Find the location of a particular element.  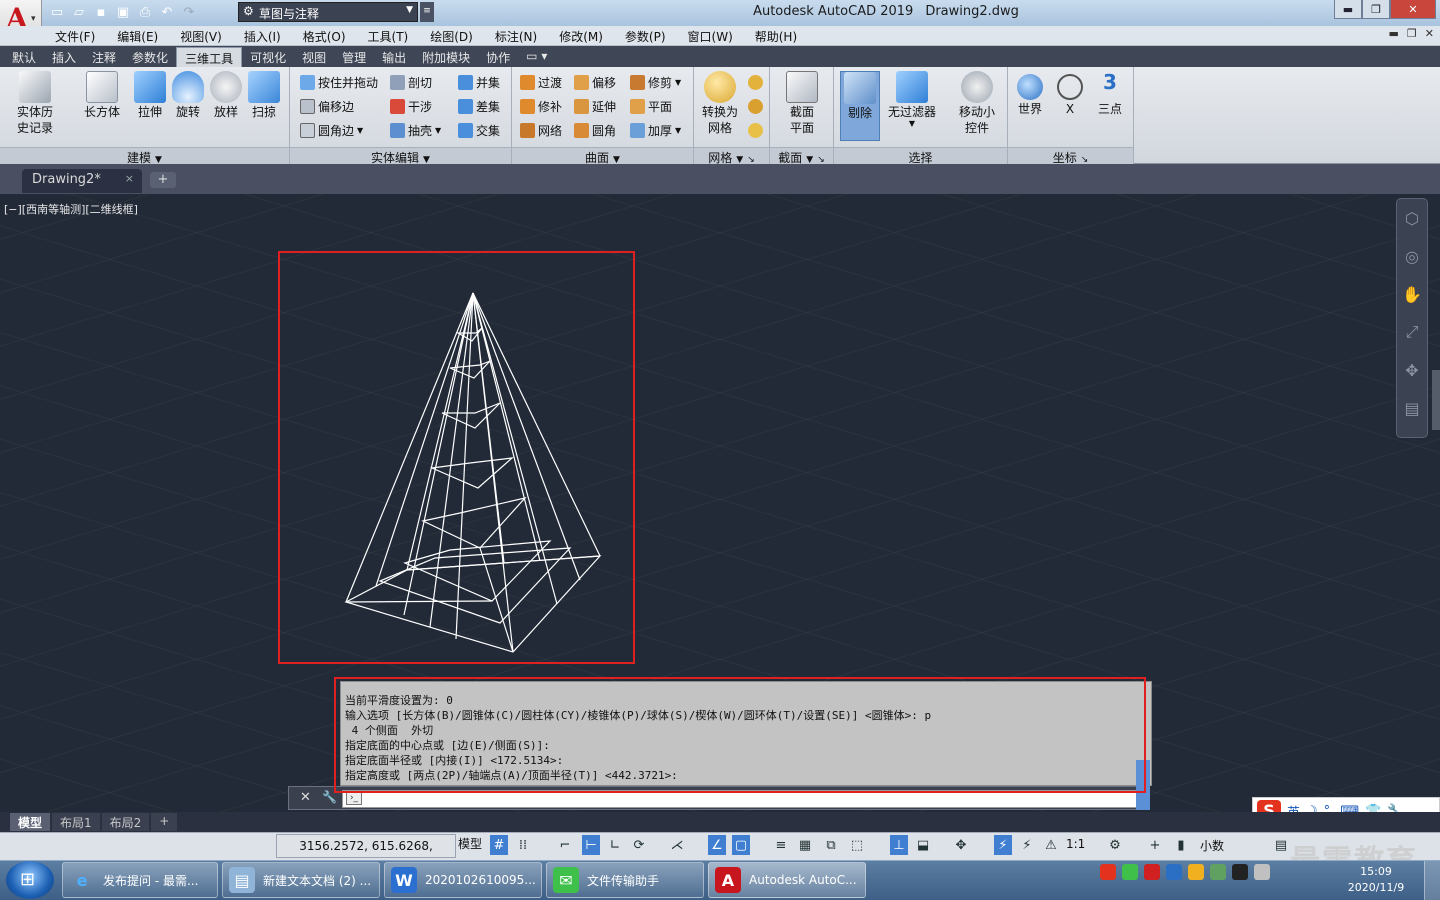

close-button: ✕ is located at coordinates (1413, 9).